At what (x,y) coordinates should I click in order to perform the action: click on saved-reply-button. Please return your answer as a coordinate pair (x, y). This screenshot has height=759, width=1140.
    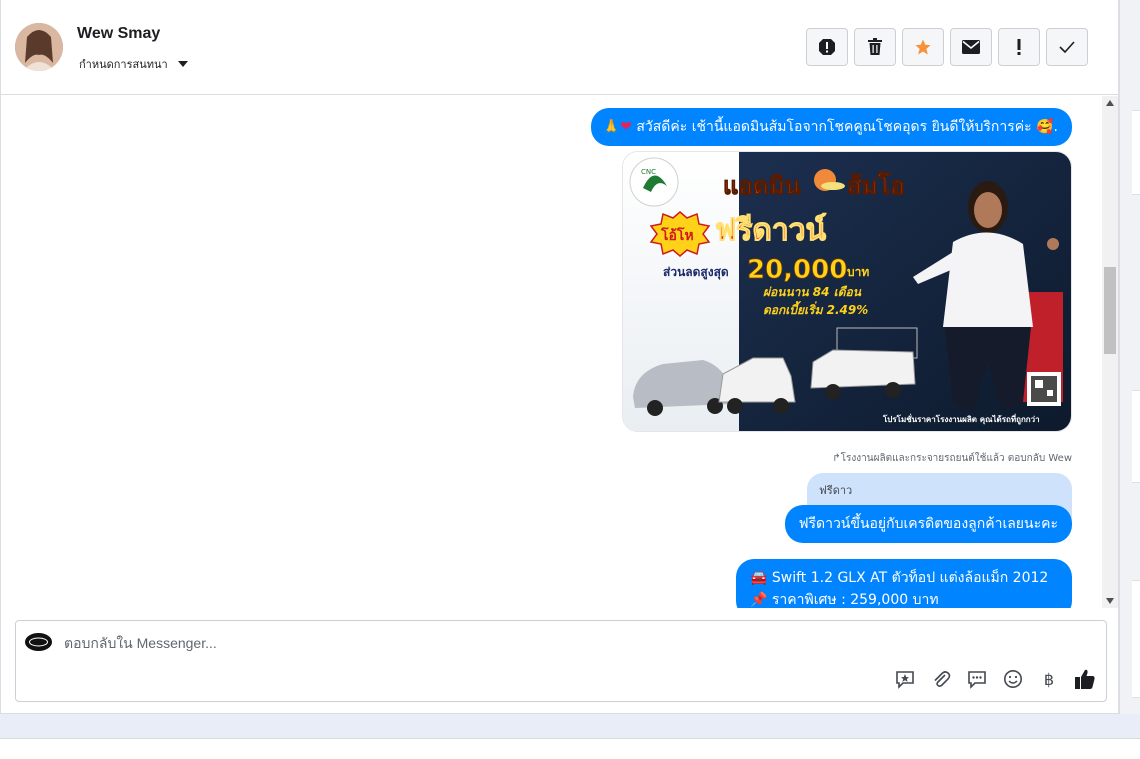
    Looking at the image, I should click on (905, 679).